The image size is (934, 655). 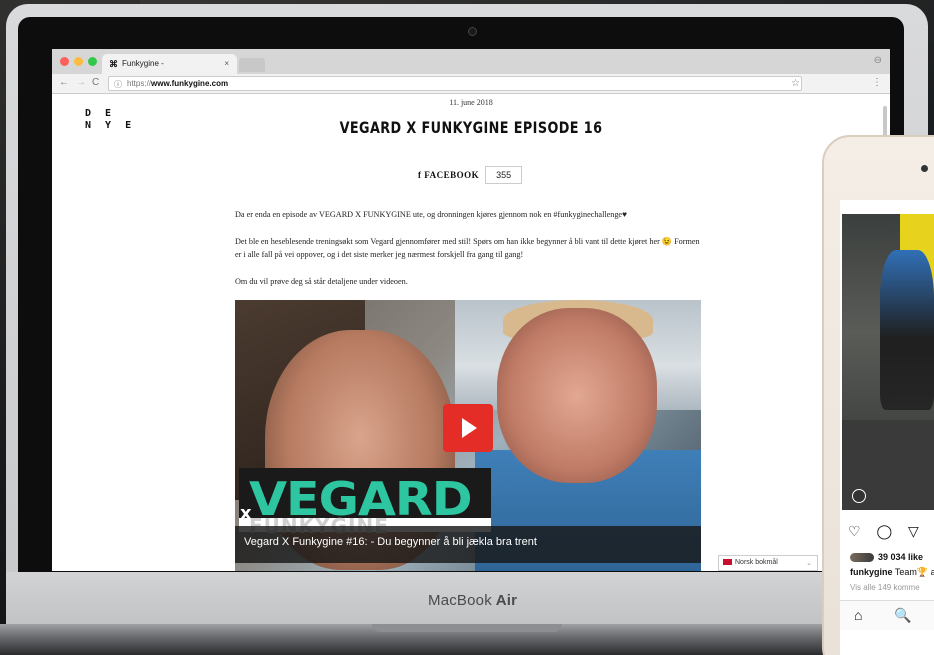 I want to click on browser-toolbar: ← → C ⓘ https://www.funkygine.com ☆ ⋮, so click(x=471, y=84).